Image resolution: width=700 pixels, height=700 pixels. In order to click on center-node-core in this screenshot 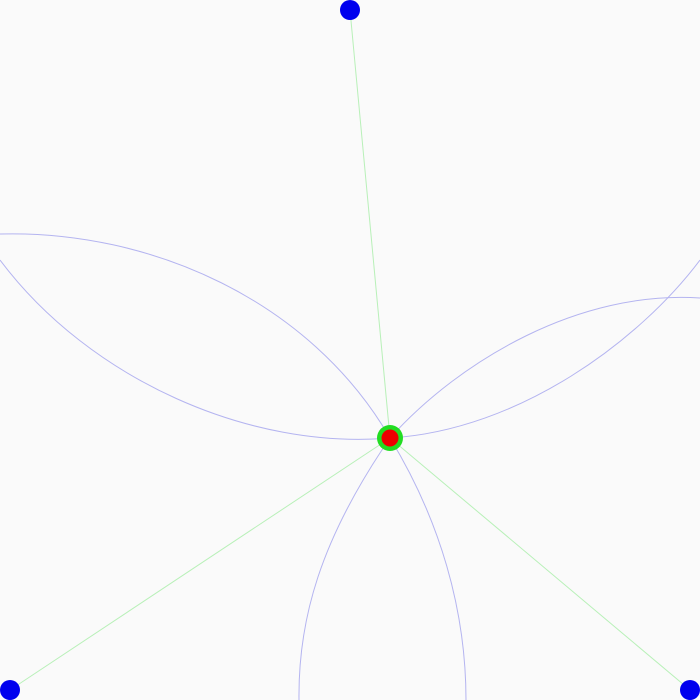, I will do `click(390, 438)`.